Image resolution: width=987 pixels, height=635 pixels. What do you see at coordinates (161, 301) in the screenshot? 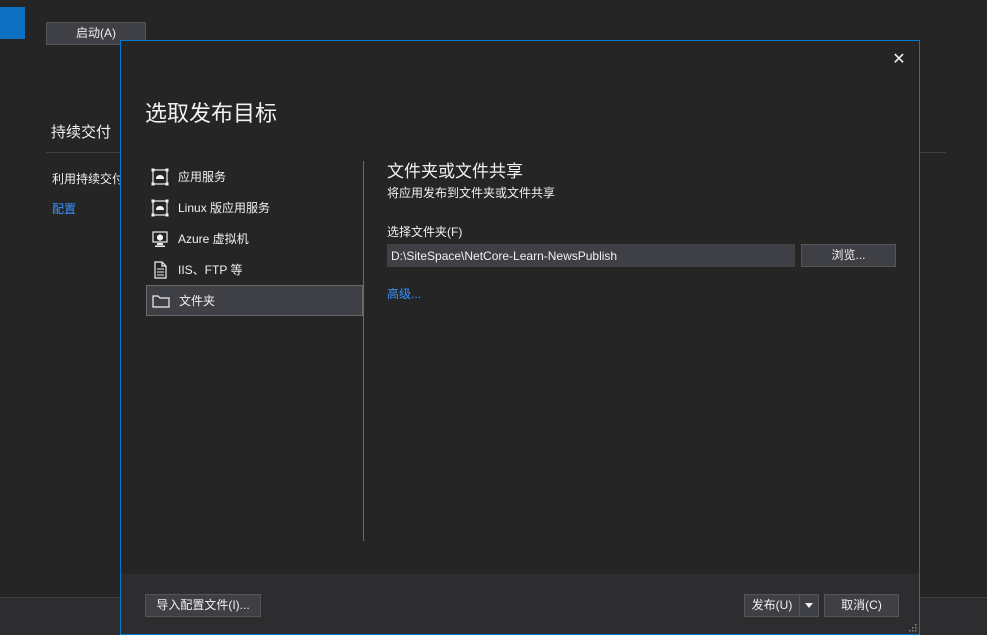
I see `folder-icon` at bounding box center [161, 301].